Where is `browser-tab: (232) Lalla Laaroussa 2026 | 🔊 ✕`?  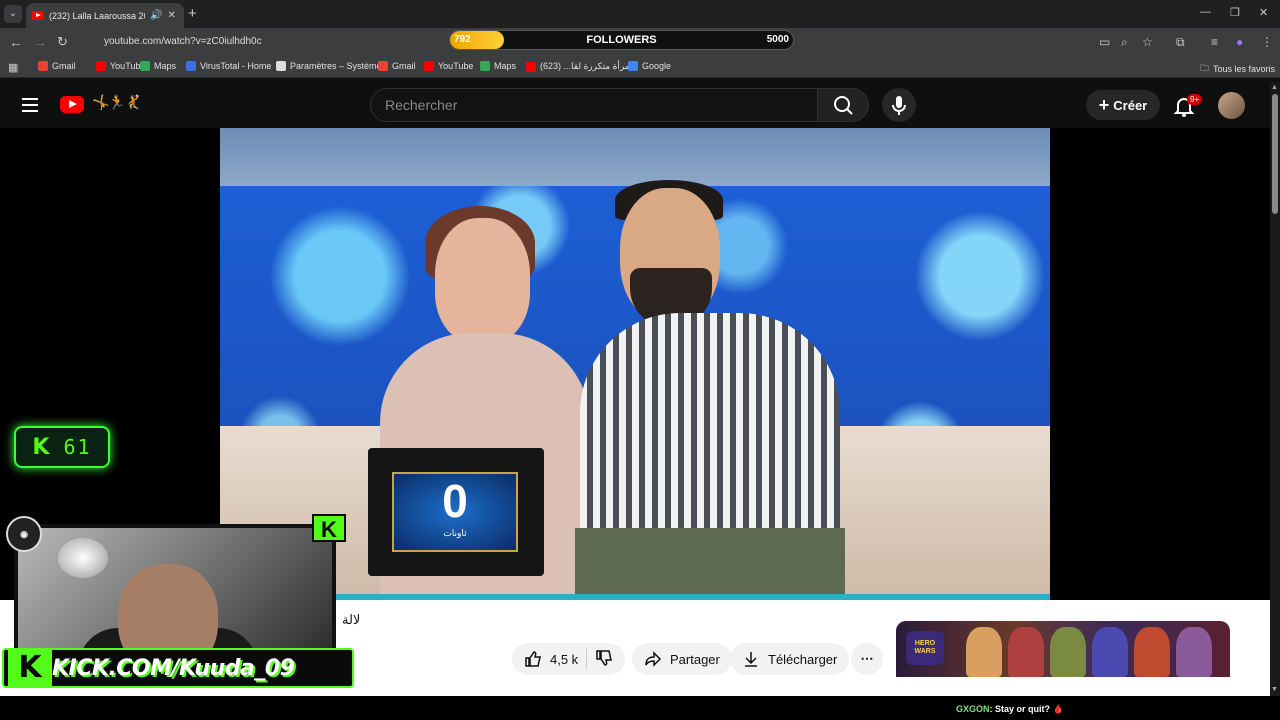
browser-tab: (232) Lalla Laaroussa 2026 | 🔊 ✕ is located at coordinates (105, 15).